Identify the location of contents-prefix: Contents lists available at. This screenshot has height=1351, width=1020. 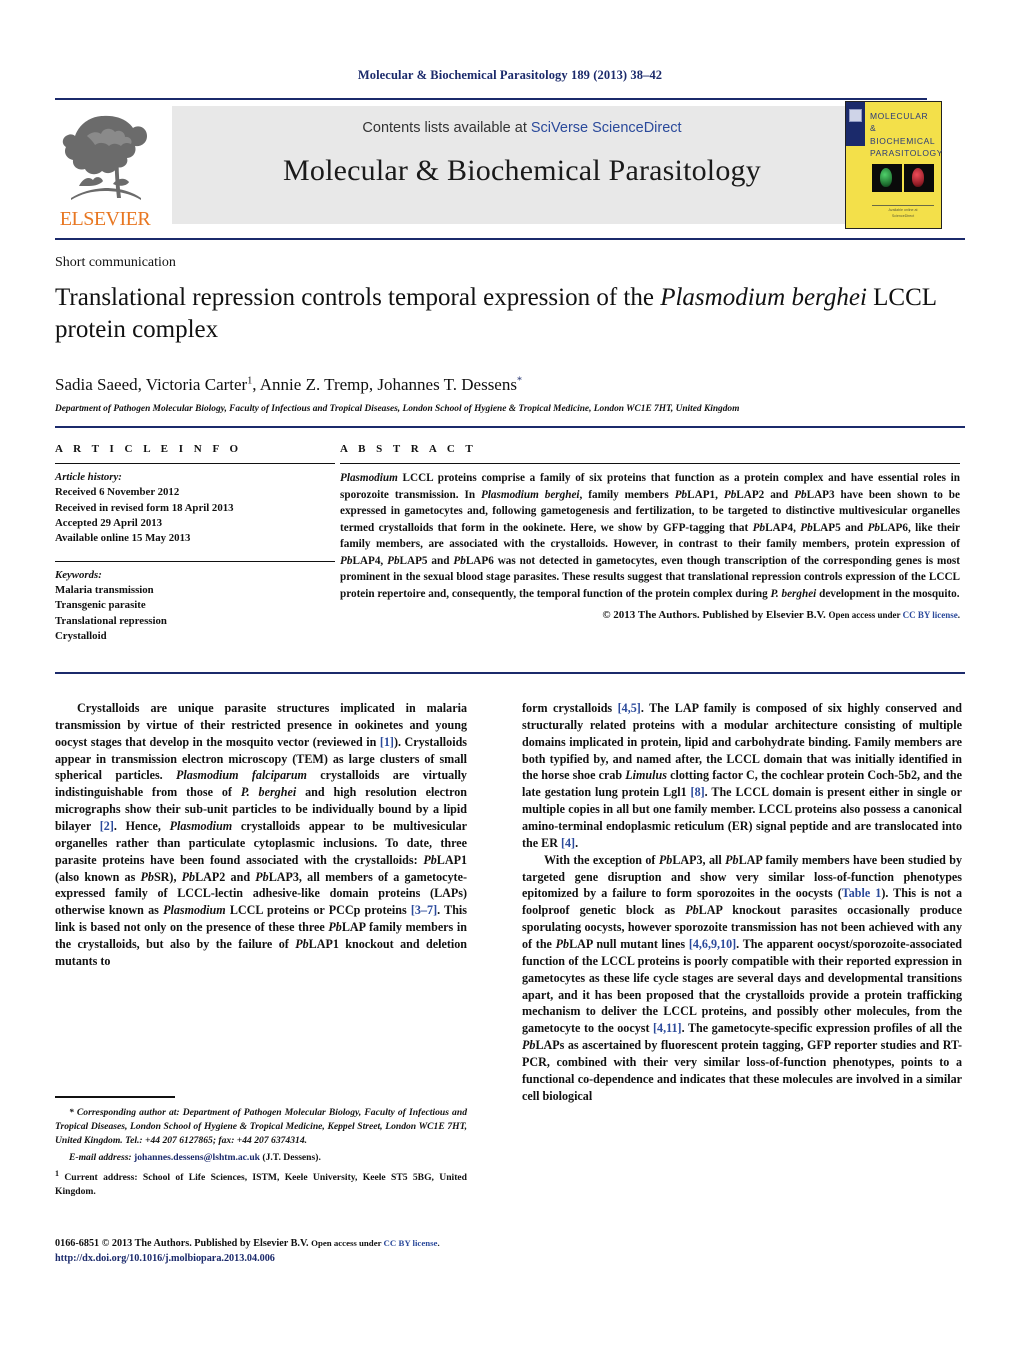
(446, 128).